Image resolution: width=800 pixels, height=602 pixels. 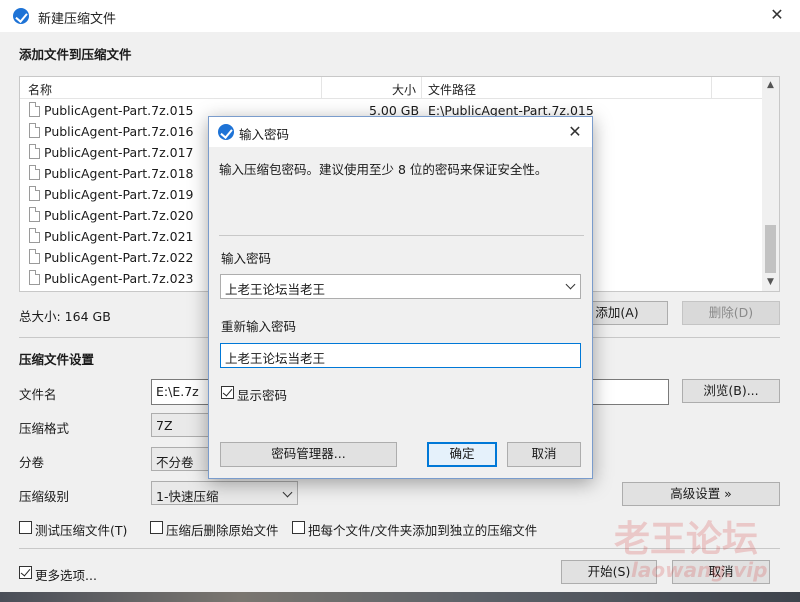 I want to click on format-value: 7Z, so click(x=164, y=425).